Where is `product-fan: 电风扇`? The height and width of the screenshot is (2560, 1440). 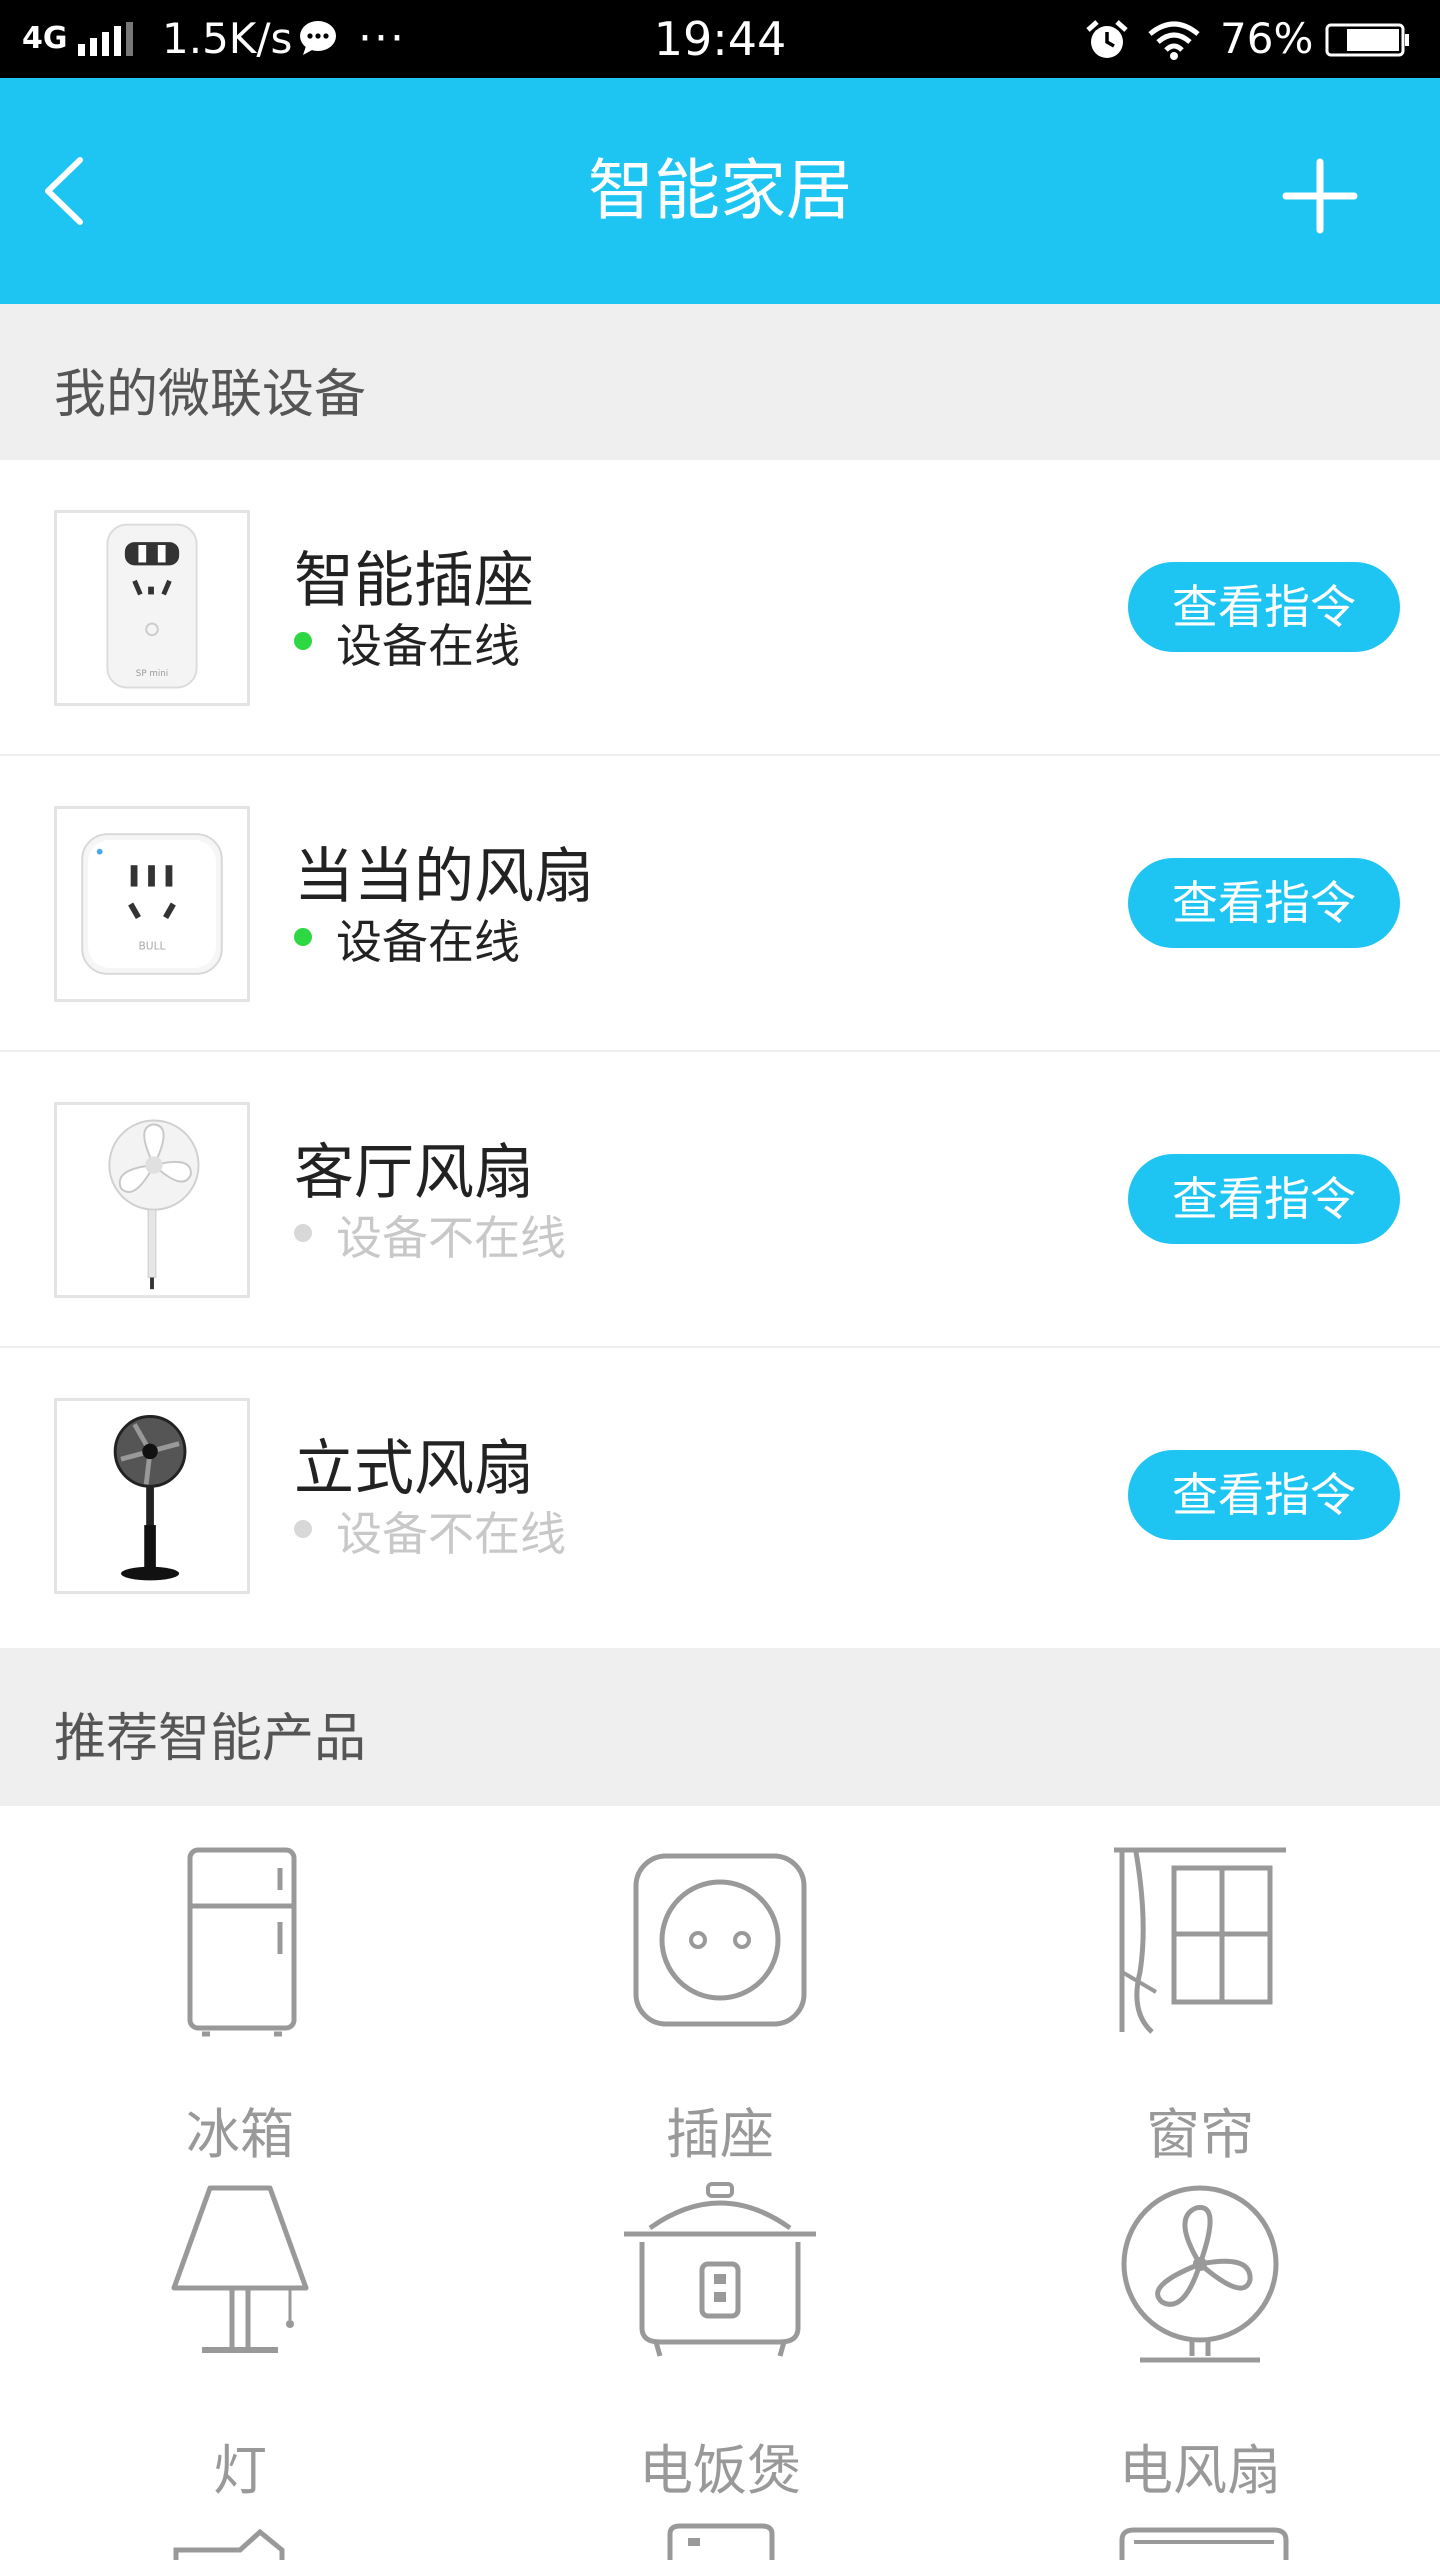 product-fan: 电风扇 is located at coordinates (1200, 2348).